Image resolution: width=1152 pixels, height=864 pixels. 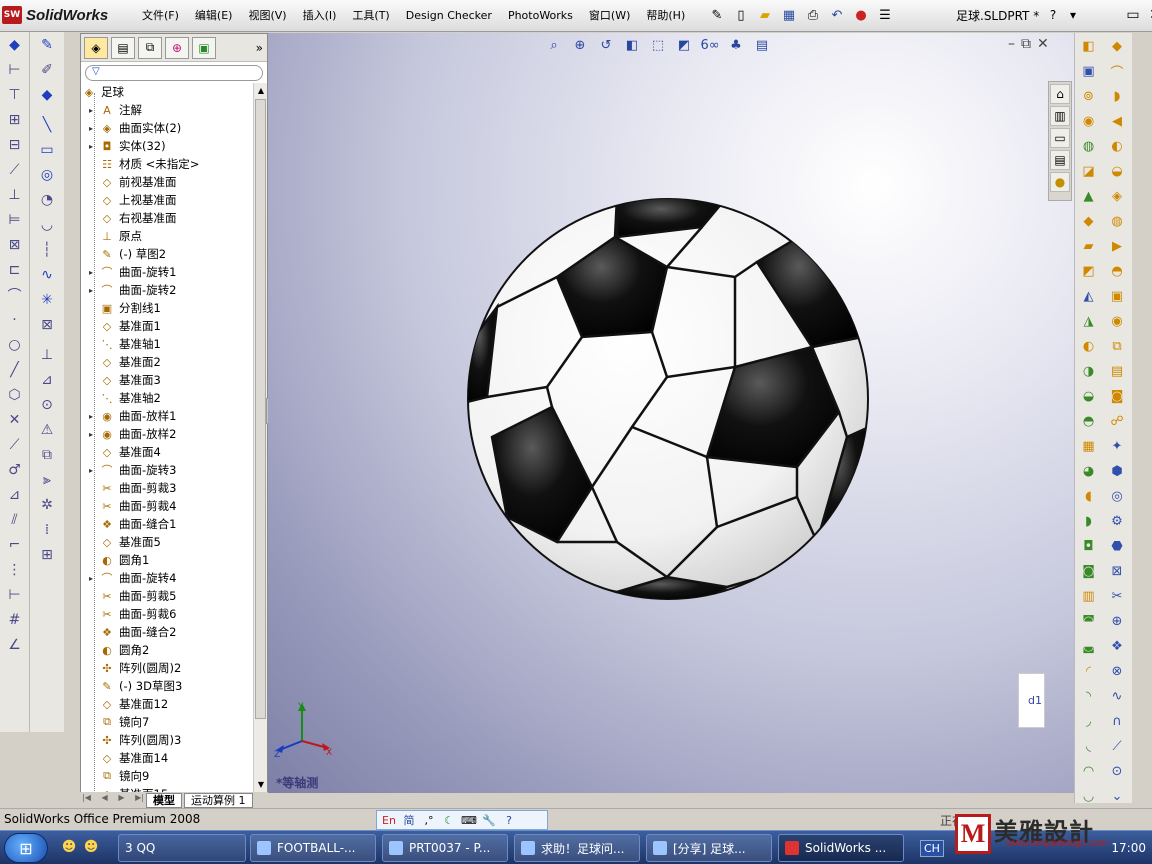 What do you see at coordinates (47, 300) in the screenshot?
I see `point-sketch-icon: ✳` at bounding box center [47, 300].